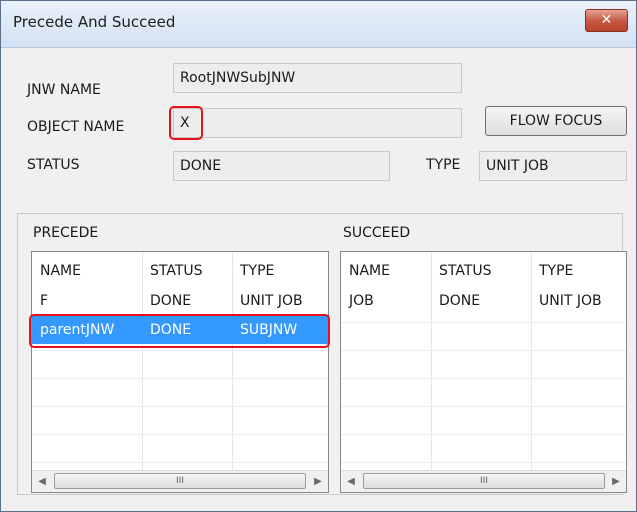 The width and height of the screenshot is (637, 512). What do you see at coordinates (606, 20) in the screenshot?
I see `close-button: ✕` at bounding box center [606, 20].